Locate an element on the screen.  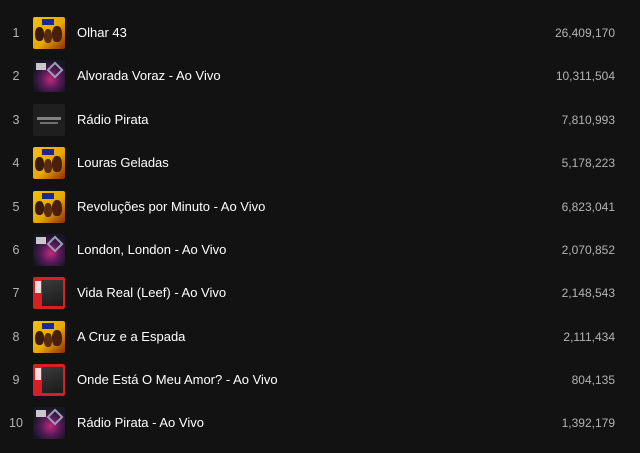
play-count: 2,070,852 is located at coordinates (588, 249).